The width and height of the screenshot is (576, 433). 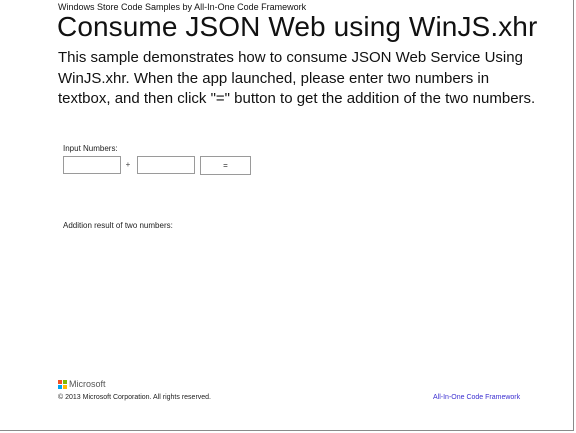 I want to click on second-number-input, so click(x=166, y=165).